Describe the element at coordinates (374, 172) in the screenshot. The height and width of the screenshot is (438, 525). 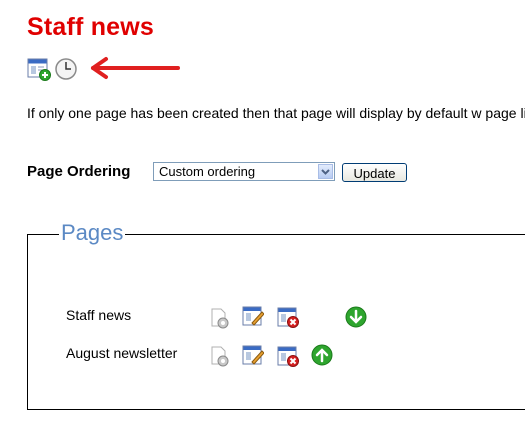
I see `update-button: Update` at that location.